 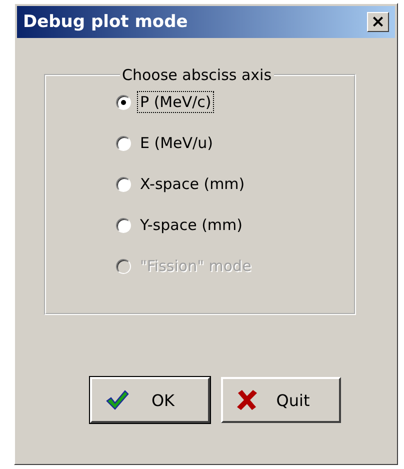 I want to click on quit-button: Quit, so click(x=281, y=400).